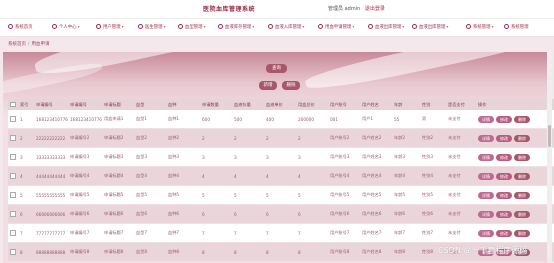 The image size is (554, 263). I want to click on nav-item-1: 系统首页, so click(20, 27).